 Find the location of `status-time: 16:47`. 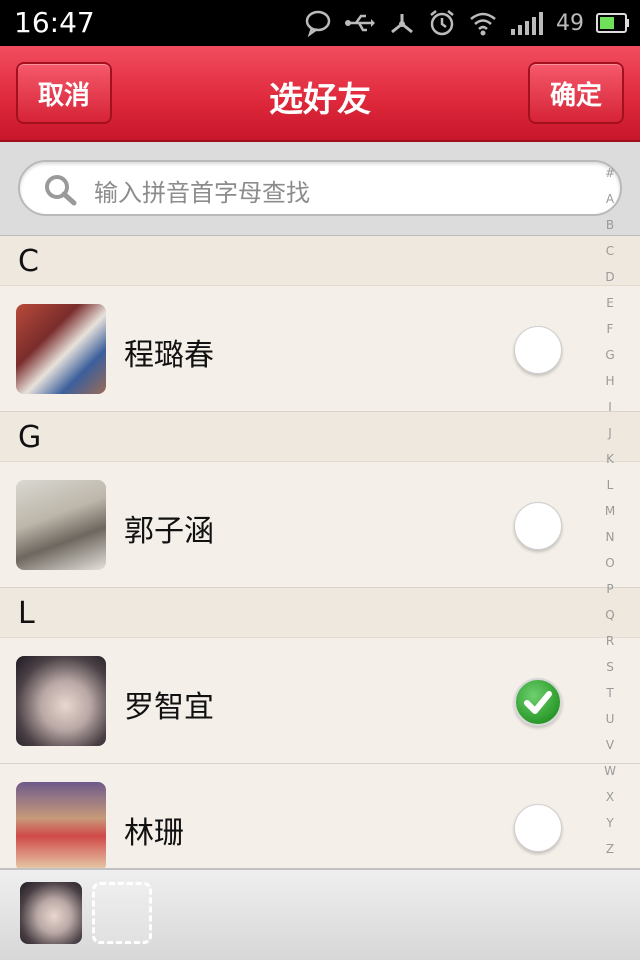

status-time: 16:47 is located at coordinates (54, 22).